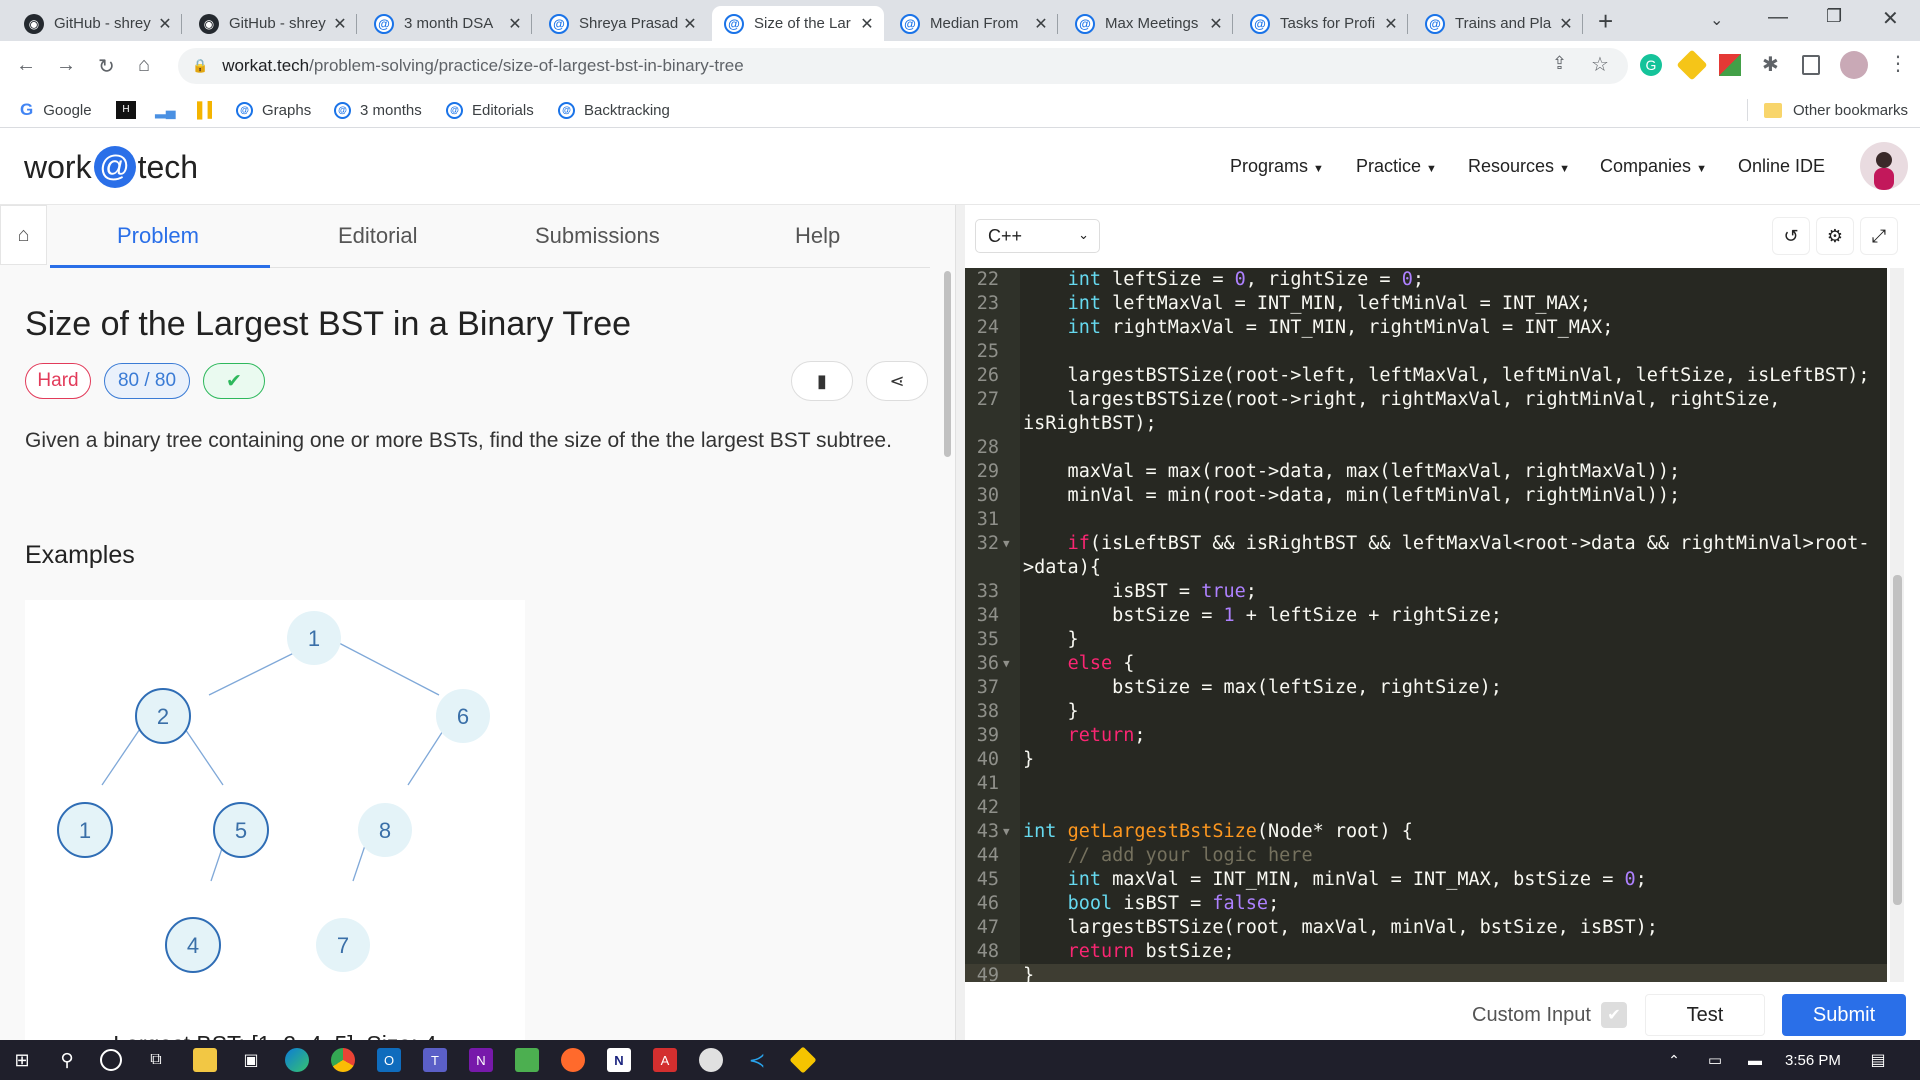 The width and height of the screenshot is (1920, 1080). I want to click on browser-tab: @ Shreya Prasad ✕, so click(622, 23).